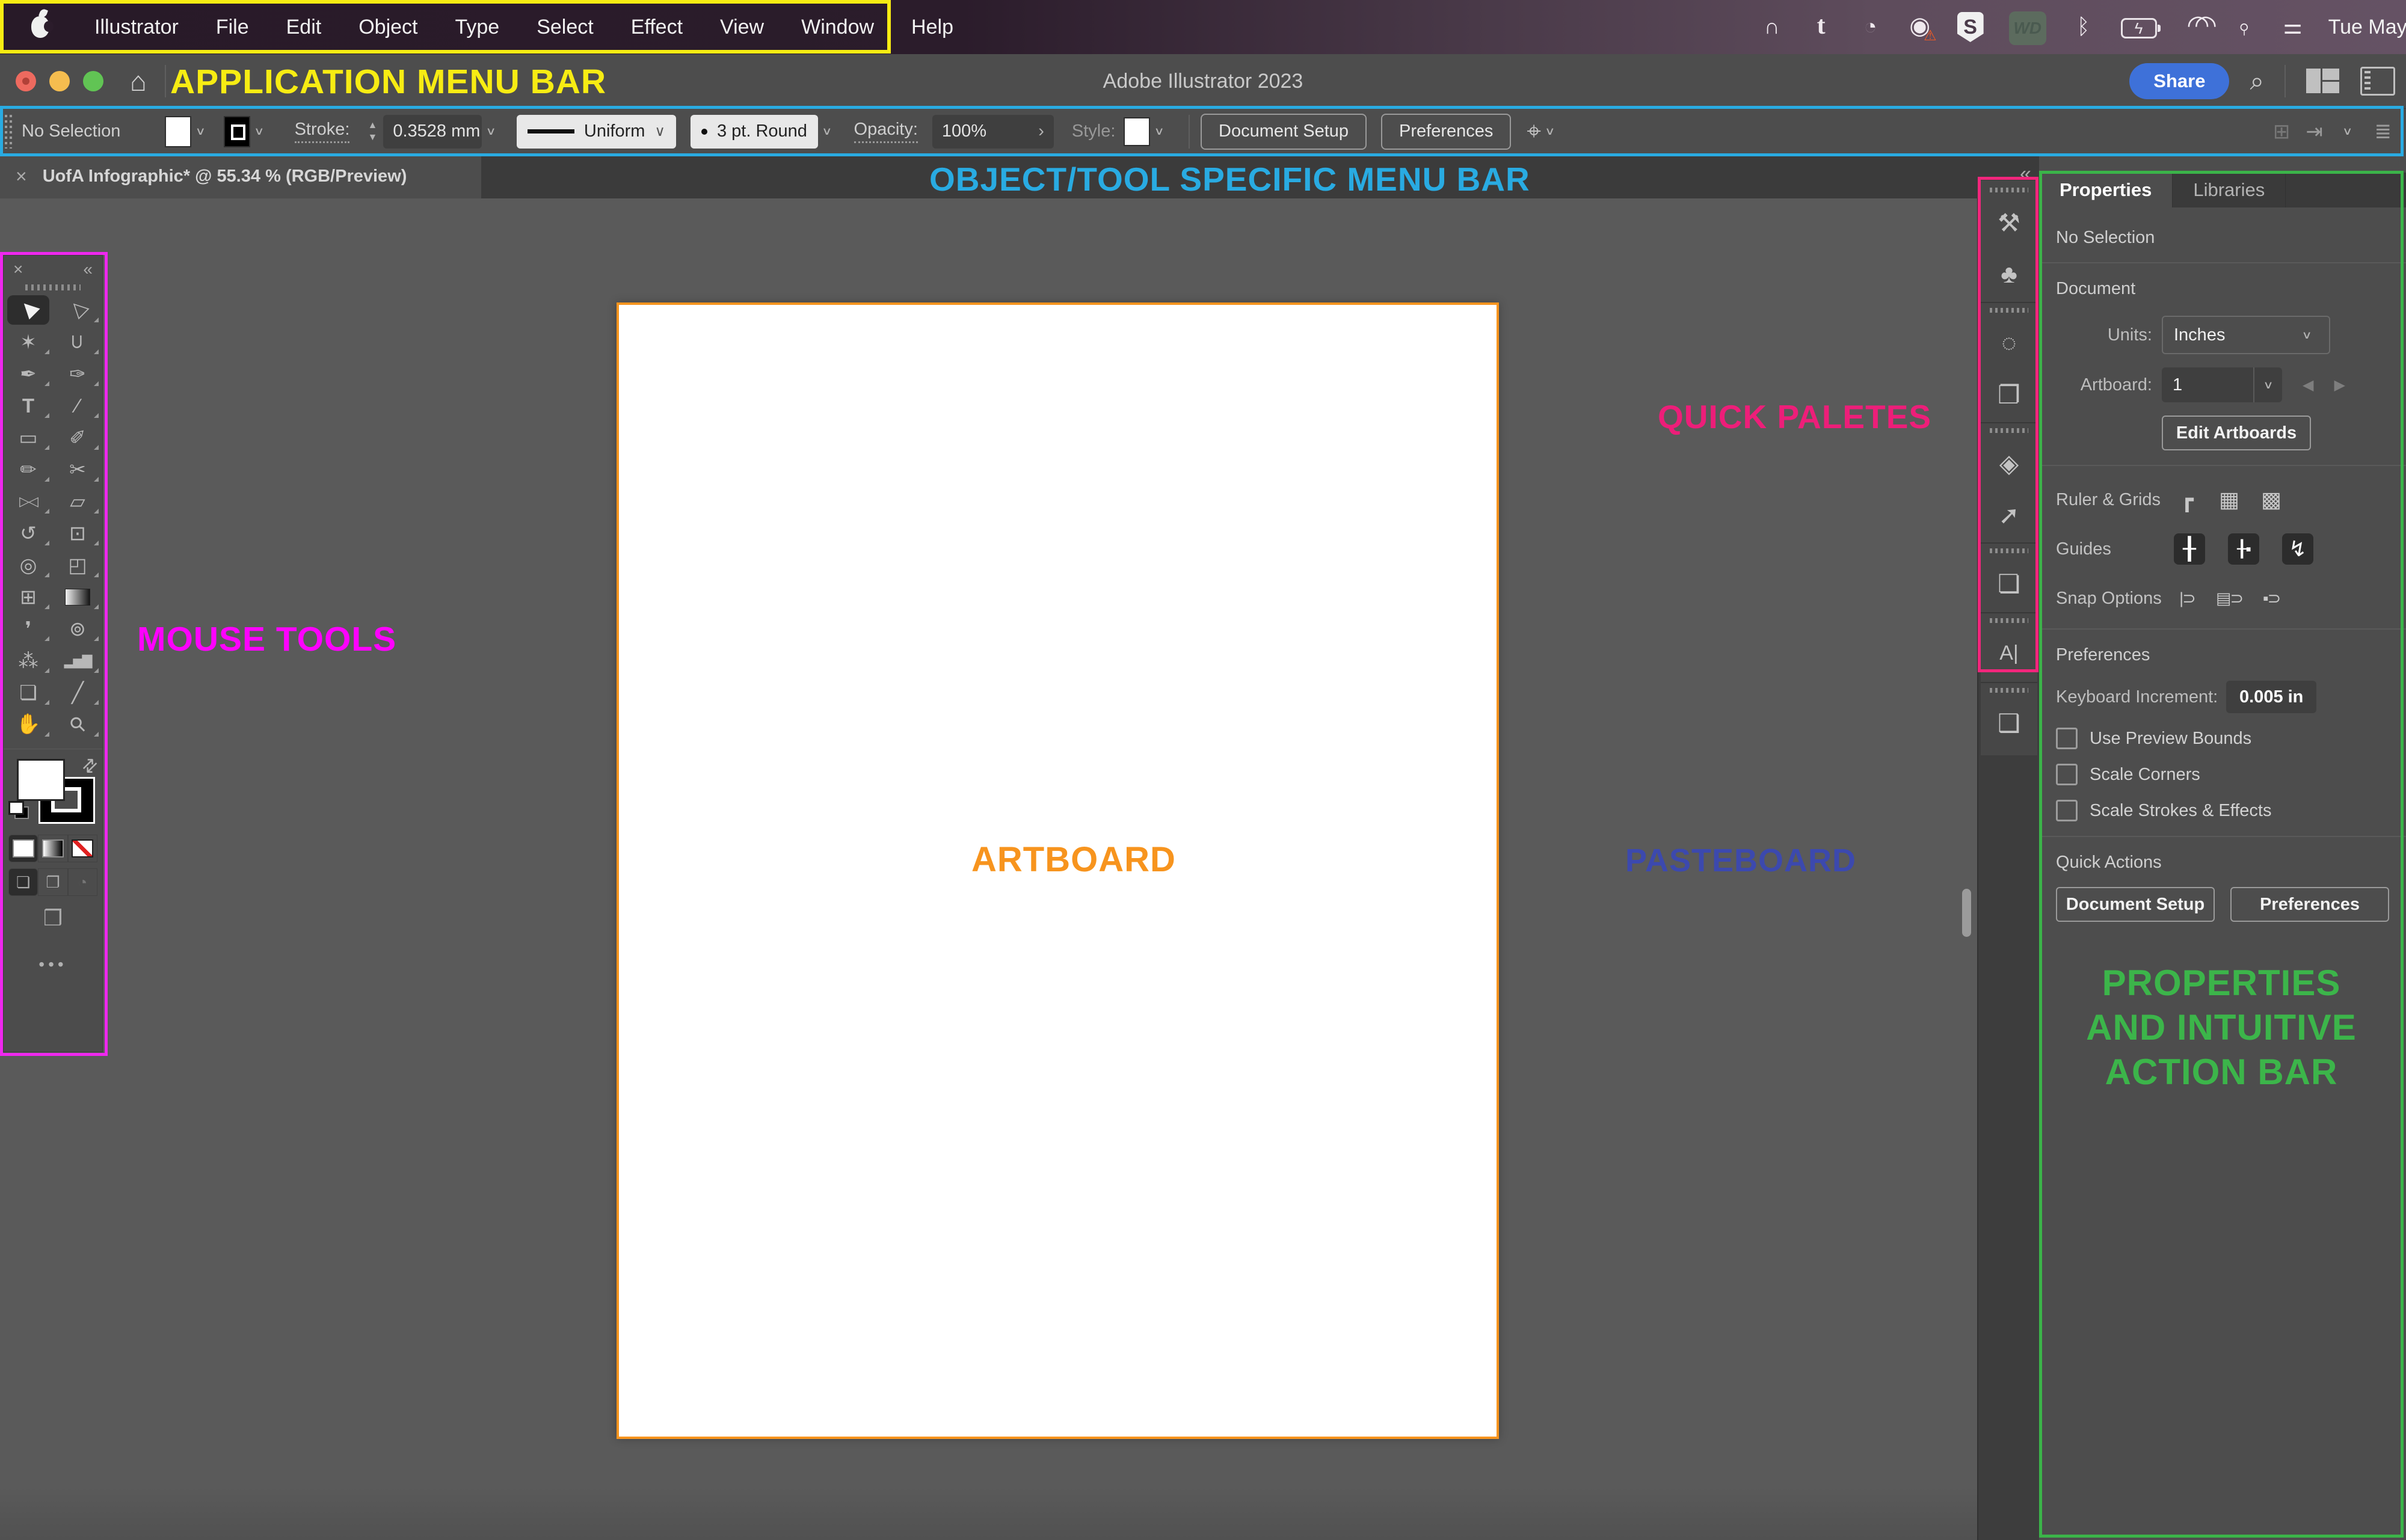  Describe the element at coordinates (2309, 904) in the screenshot. I see `quick-action-preferences-button: Preferences` at that location.